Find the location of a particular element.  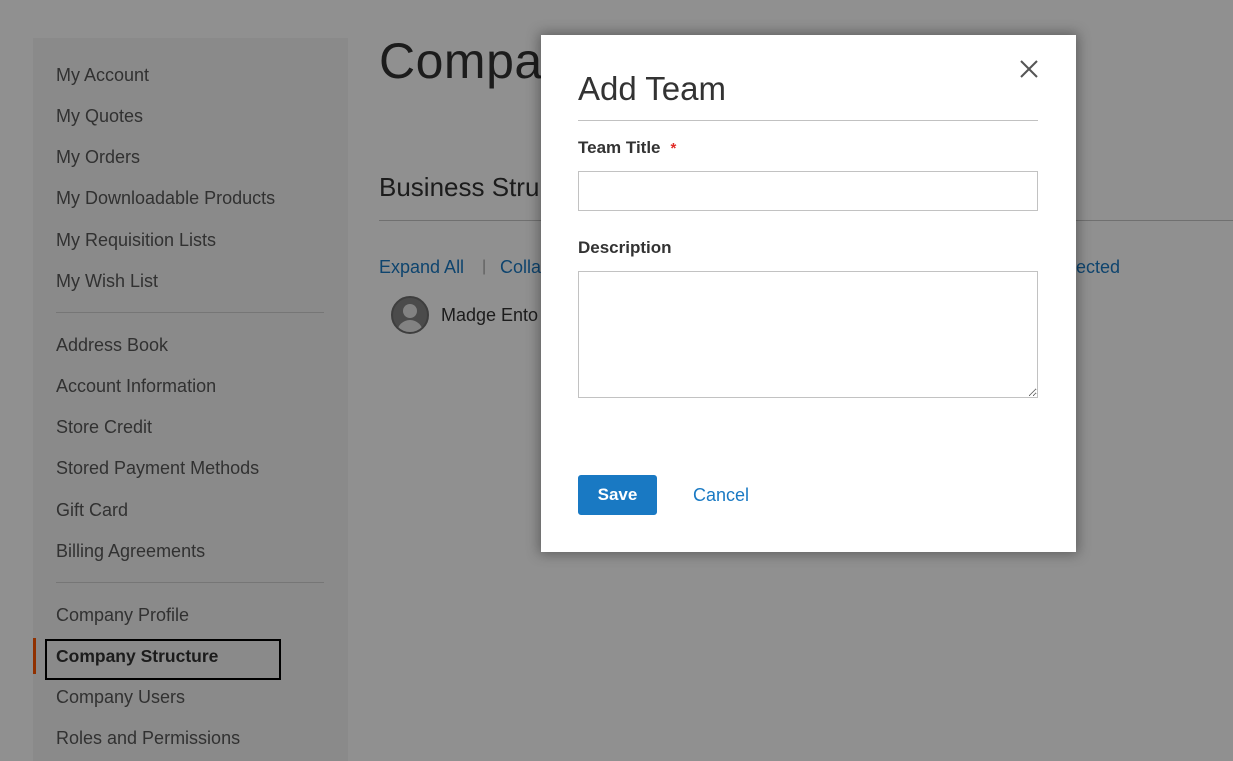

team-title-label-text: Team Title is located at coordinates (619, 147).